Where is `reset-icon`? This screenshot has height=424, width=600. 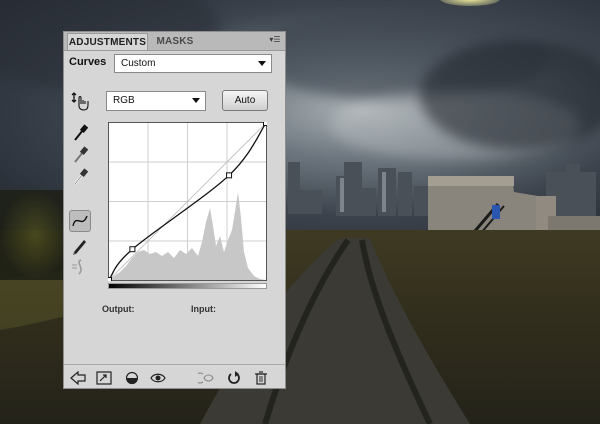
reset-icon is located at coordinates (234, 378).